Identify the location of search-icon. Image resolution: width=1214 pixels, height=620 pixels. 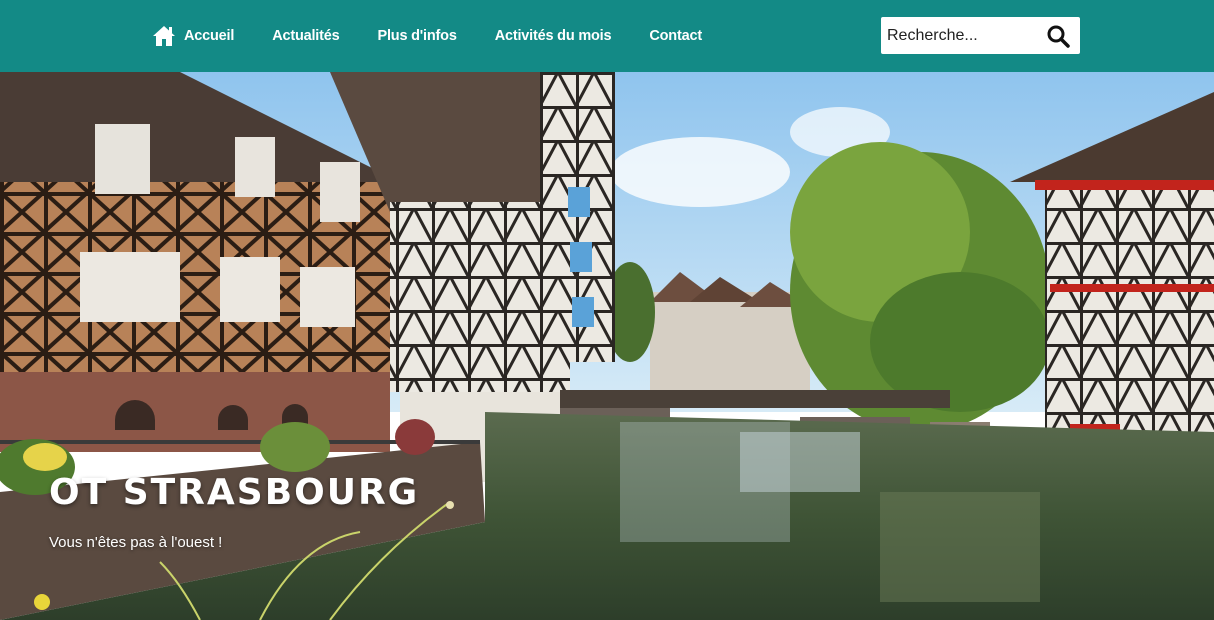
(1058, 36).